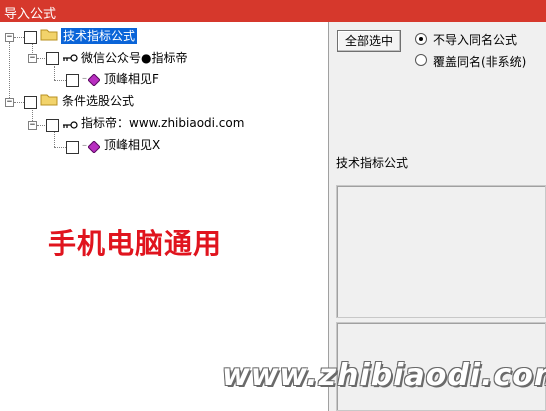  Describe the element at coordinates (98, 101) in the screenshot. I see `tree-node-label: 条件选股公式` at that location.